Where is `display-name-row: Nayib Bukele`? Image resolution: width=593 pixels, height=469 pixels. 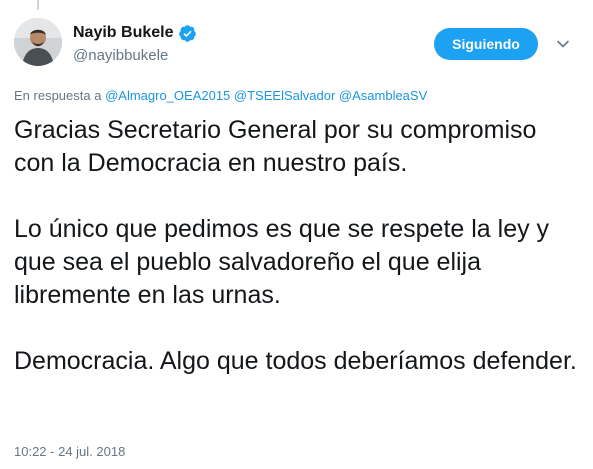
display-name-row: Nayib Bukele is located at coordinates (135, 33).